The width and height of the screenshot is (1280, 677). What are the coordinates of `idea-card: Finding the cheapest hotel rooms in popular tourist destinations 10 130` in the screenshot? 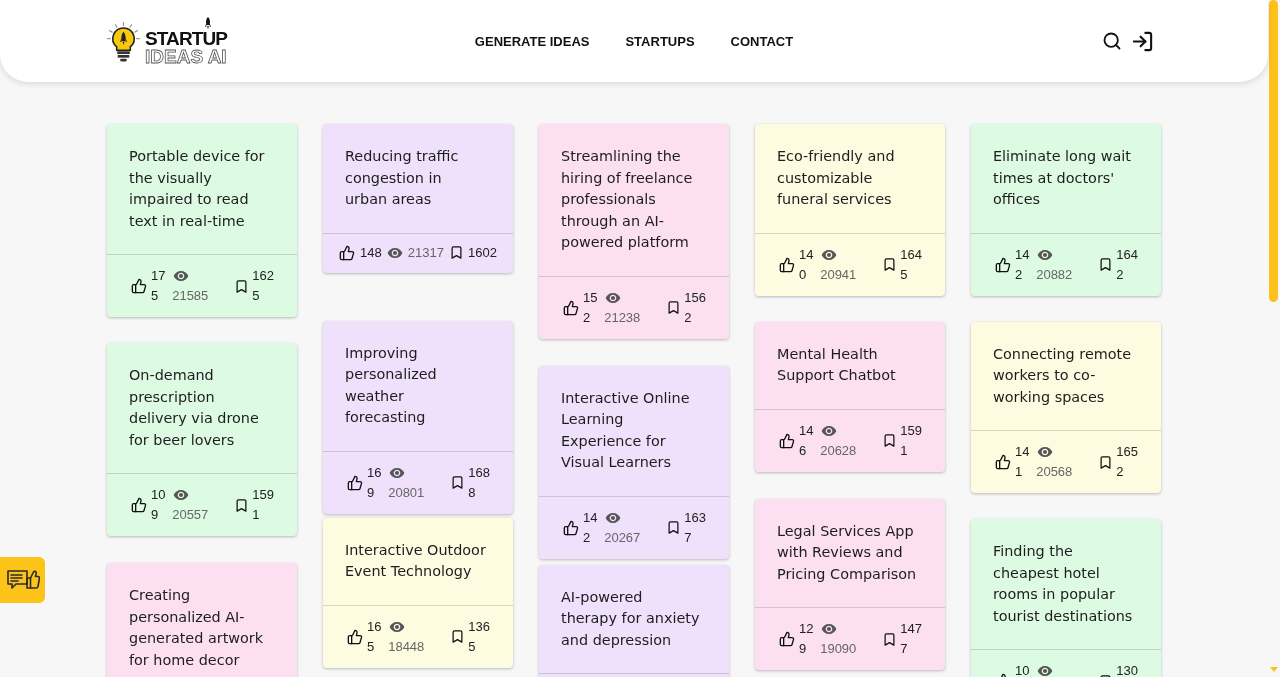 It's located at (1066, 598).